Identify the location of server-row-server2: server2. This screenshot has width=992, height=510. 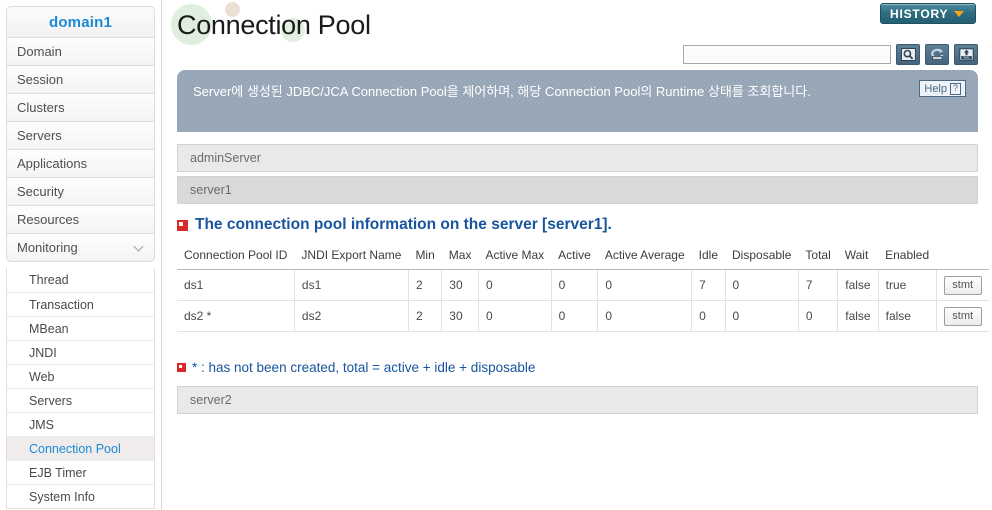
(577, 400).